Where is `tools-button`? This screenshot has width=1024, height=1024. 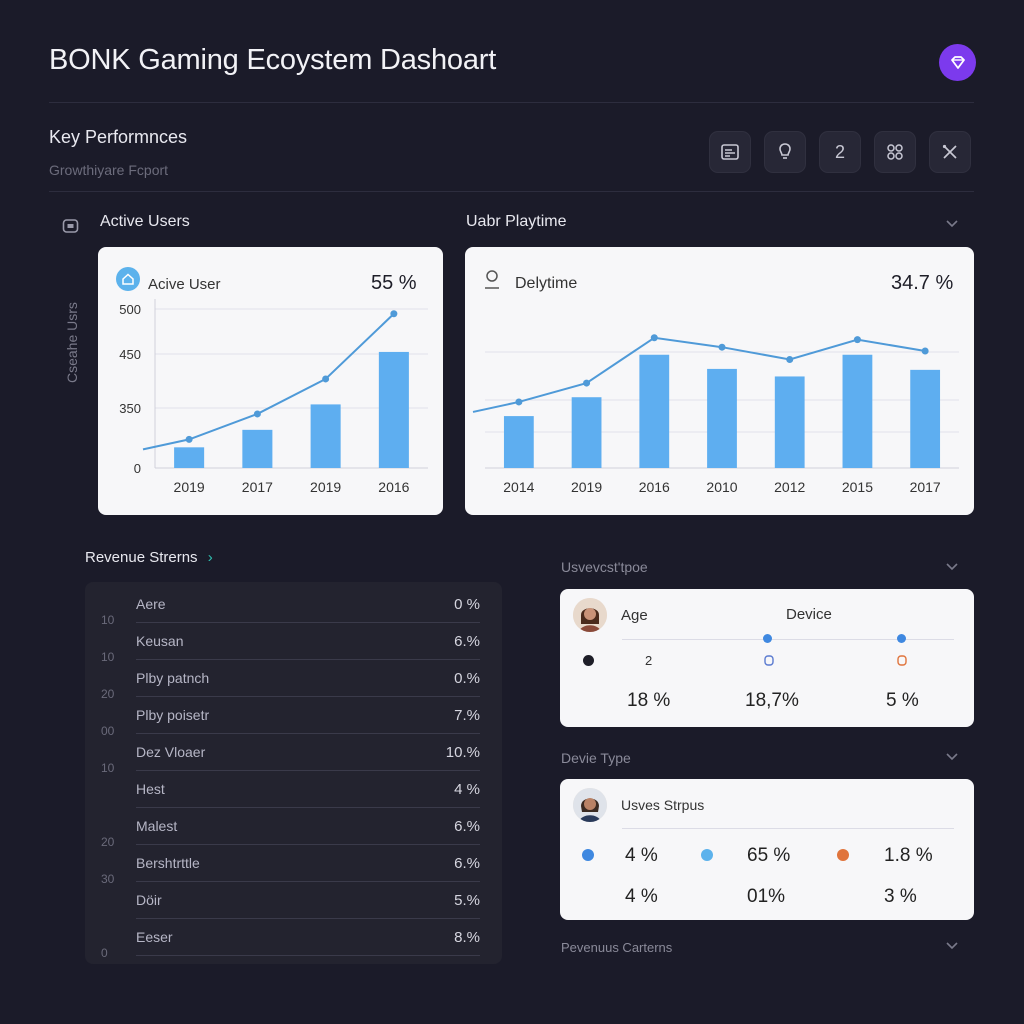 tools-button is located at coordinates (950, 152).